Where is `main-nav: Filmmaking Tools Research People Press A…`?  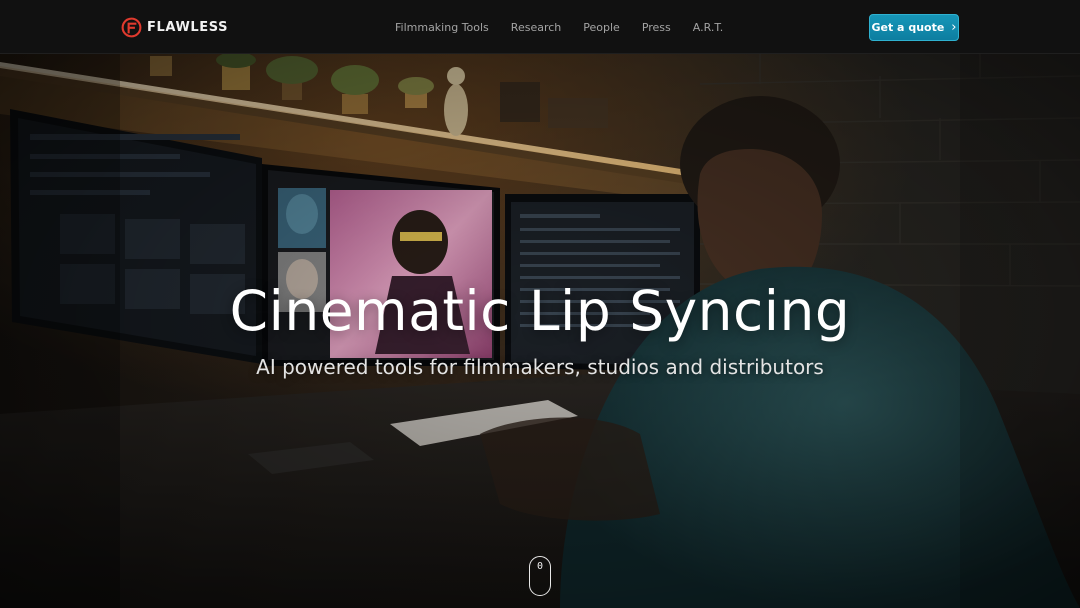
main-nav: Filmmaking Tools Research People Press A… is located at coordinates (559, 27).